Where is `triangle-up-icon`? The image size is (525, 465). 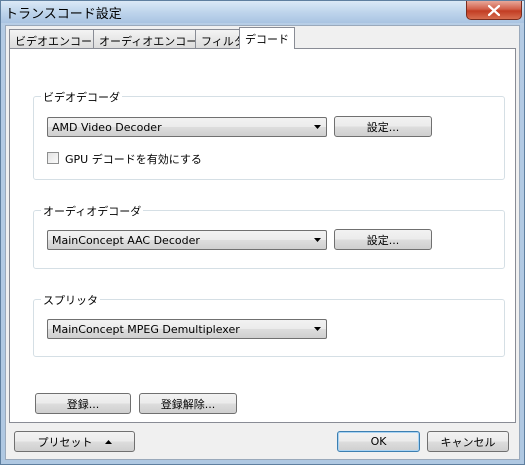
triangle-up-icon is located at coordinates (108, 441).